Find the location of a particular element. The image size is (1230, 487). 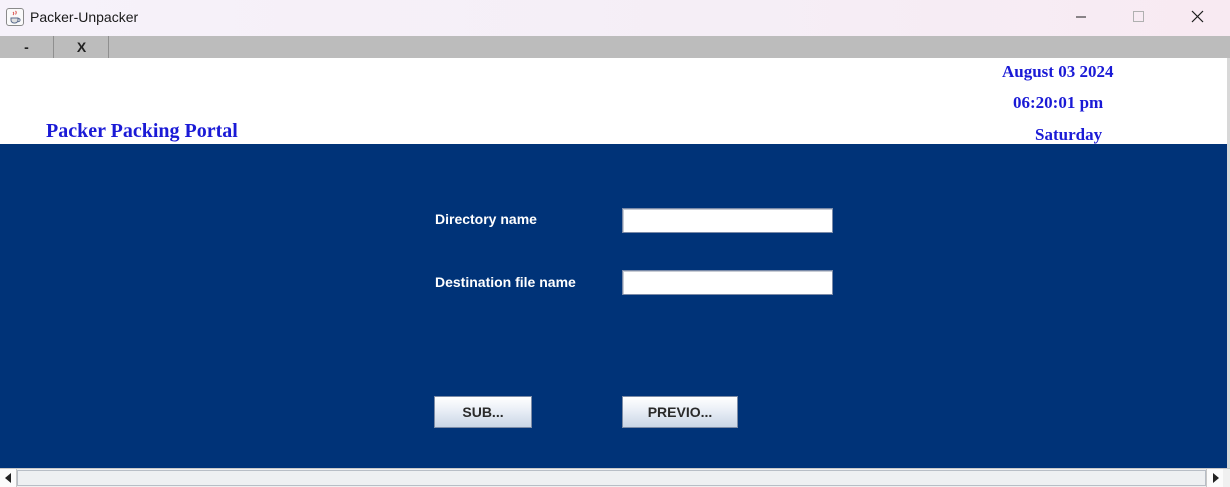

scroll-left-button is located at coordinates (8, 478).